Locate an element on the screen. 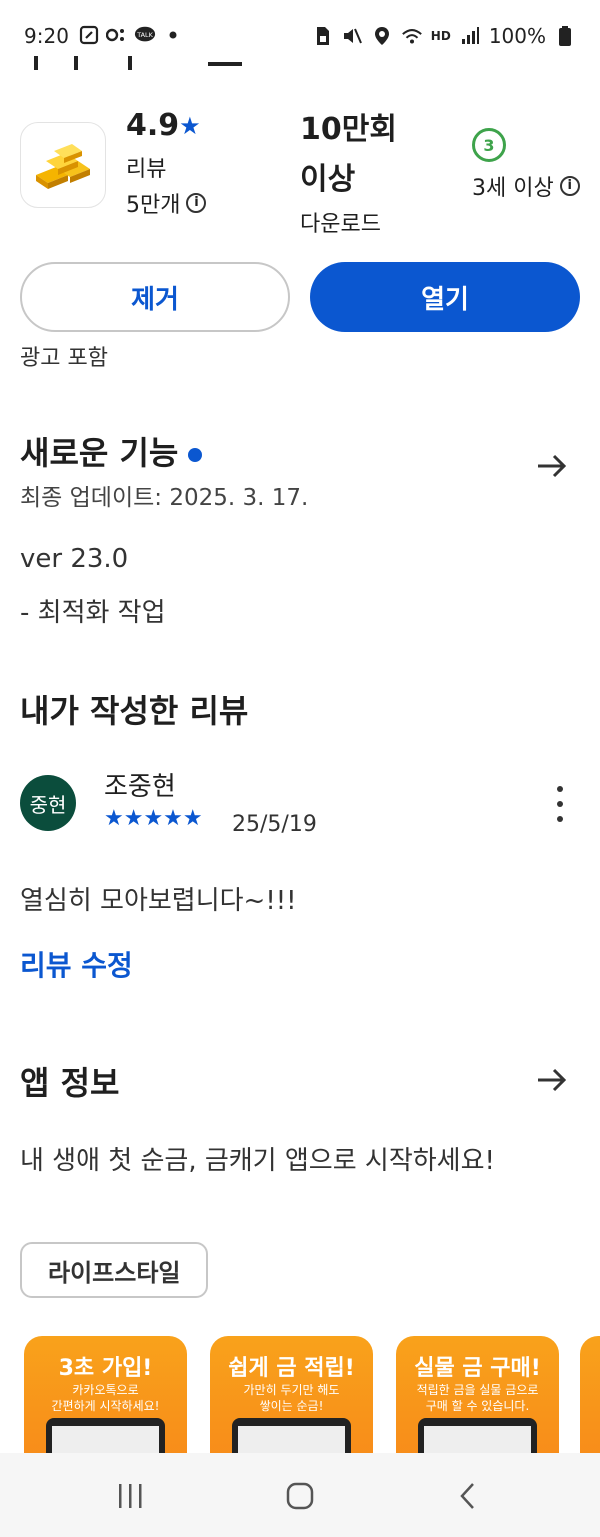  talk-label: TALK is located at coordinates (144, 35).